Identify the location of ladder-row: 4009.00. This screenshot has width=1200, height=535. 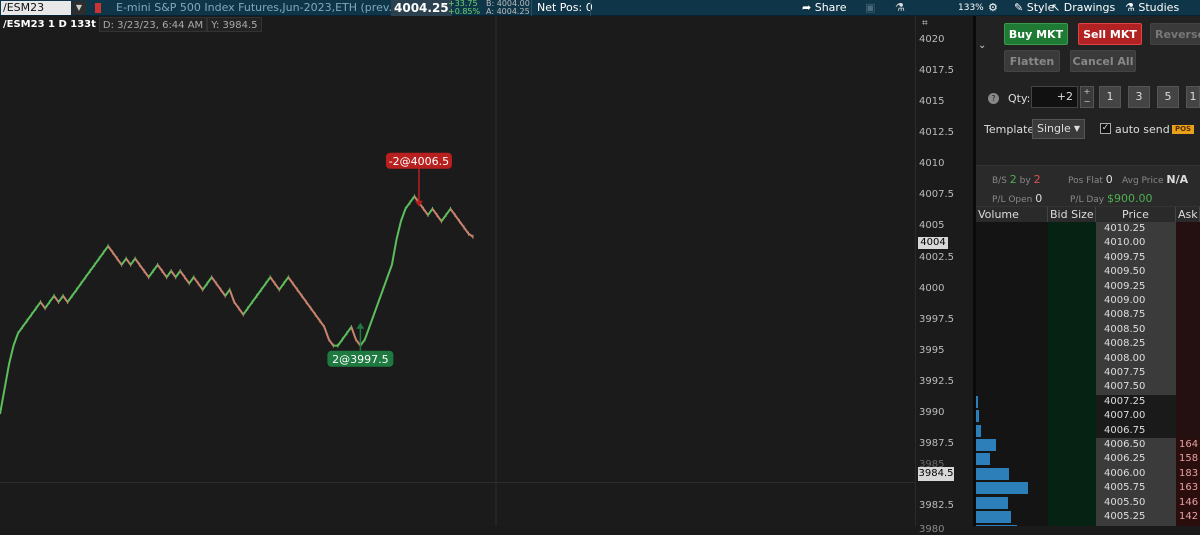
(1088, 301).